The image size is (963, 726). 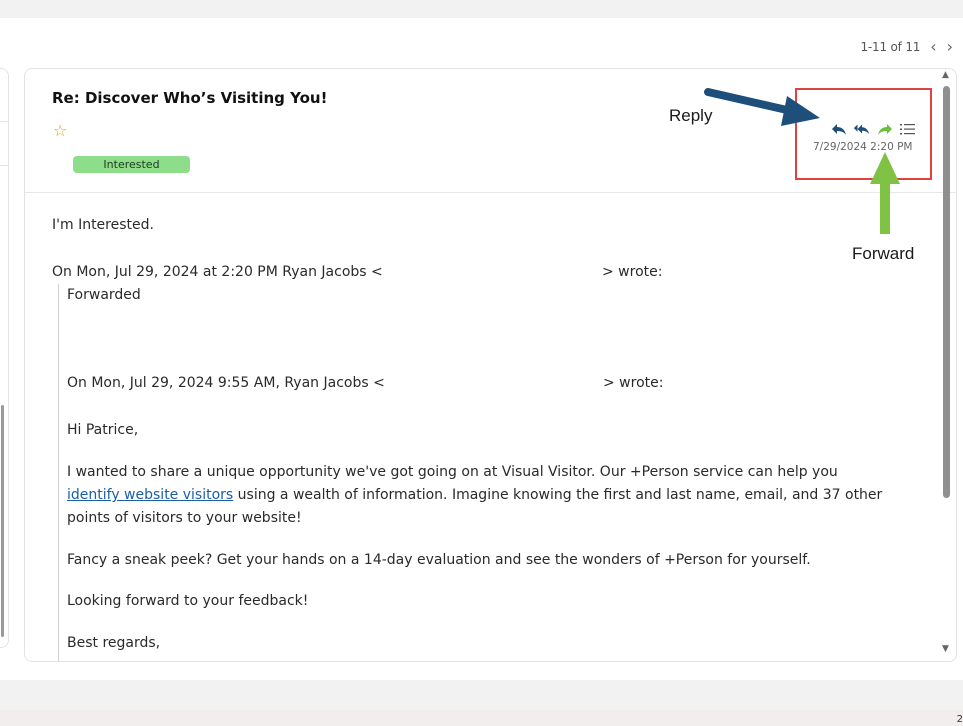 I want to click on reply-text: I'm Interested., so click(x=103, y=225).